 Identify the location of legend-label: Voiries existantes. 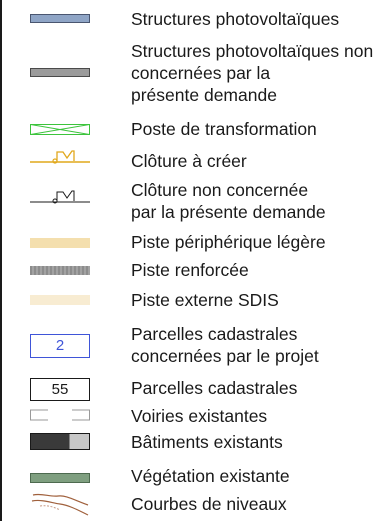
(199, 416).